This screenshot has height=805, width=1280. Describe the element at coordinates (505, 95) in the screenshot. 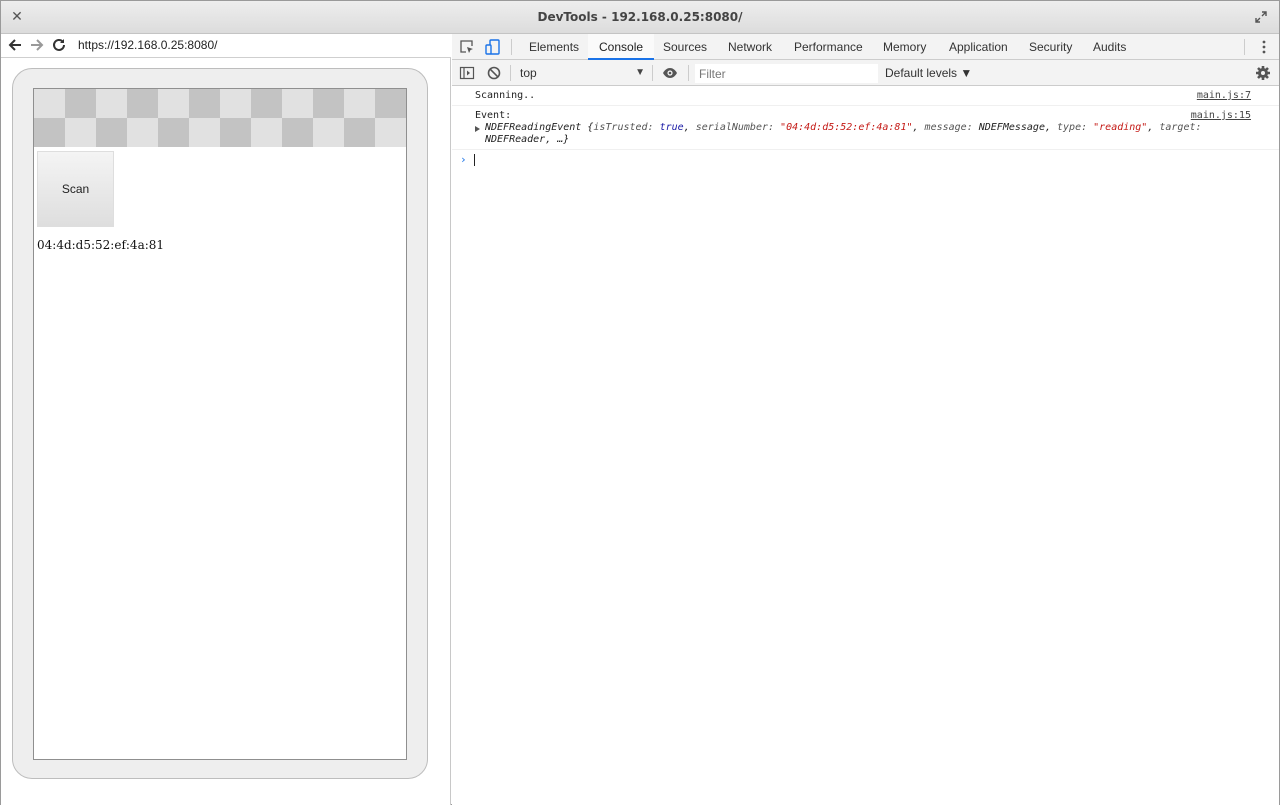

I see `console-message-text: Scanning..` at that location.